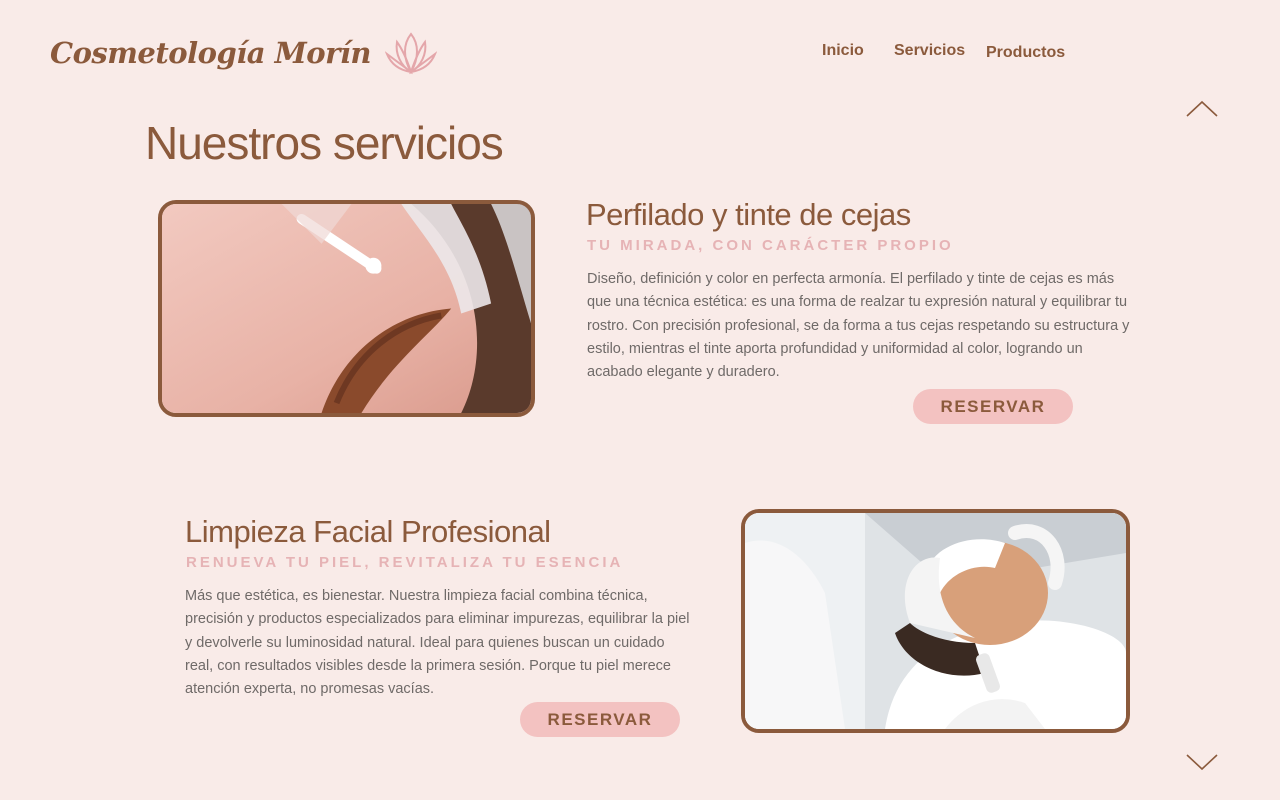  What do you see at coordinates (935, 621) in the screenshot?
I see `facial-photo` at bounding box center [935, 621].